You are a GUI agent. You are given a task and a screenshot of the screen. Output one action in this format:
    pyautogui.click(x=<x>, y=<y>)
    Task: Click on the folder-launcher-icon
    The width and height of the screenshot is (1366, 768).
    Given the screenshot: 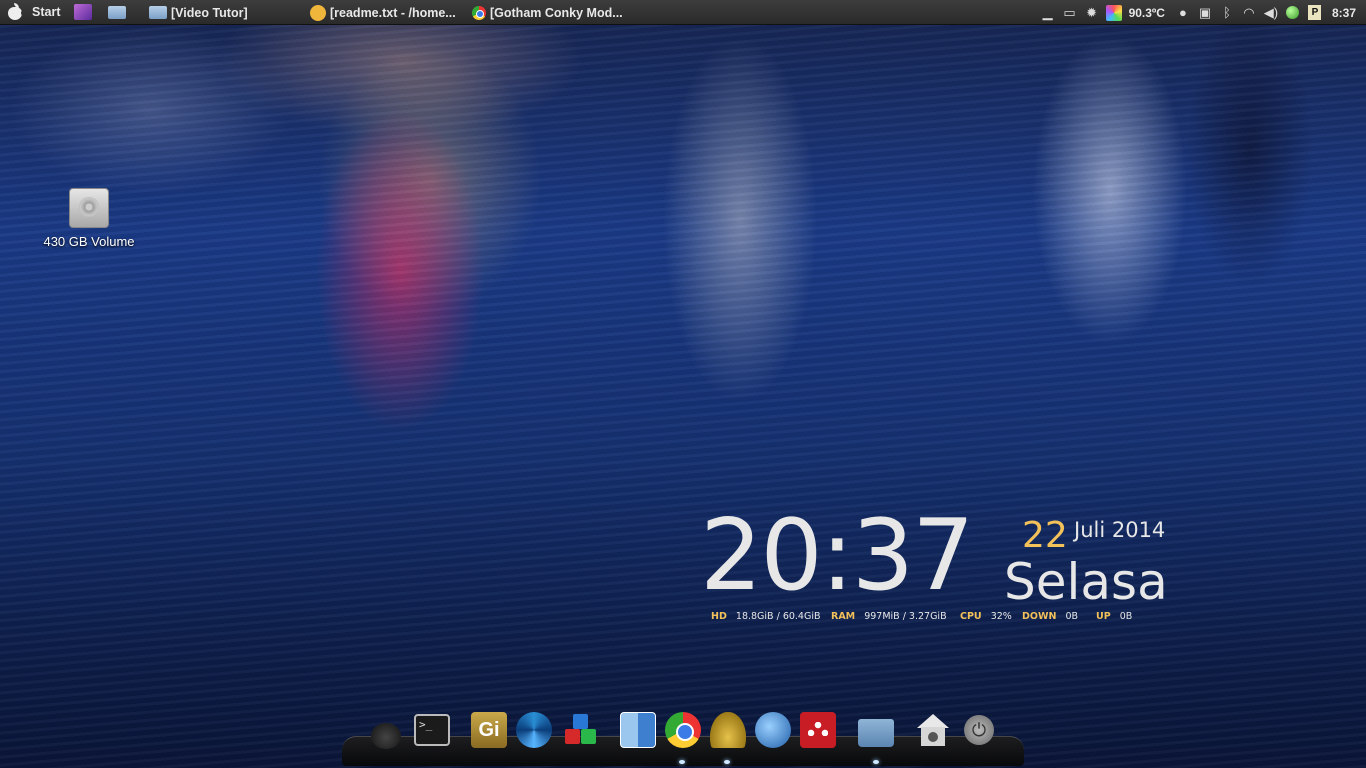 What is the action you would take?
    pyautogui.click(x=117, y=12)
    